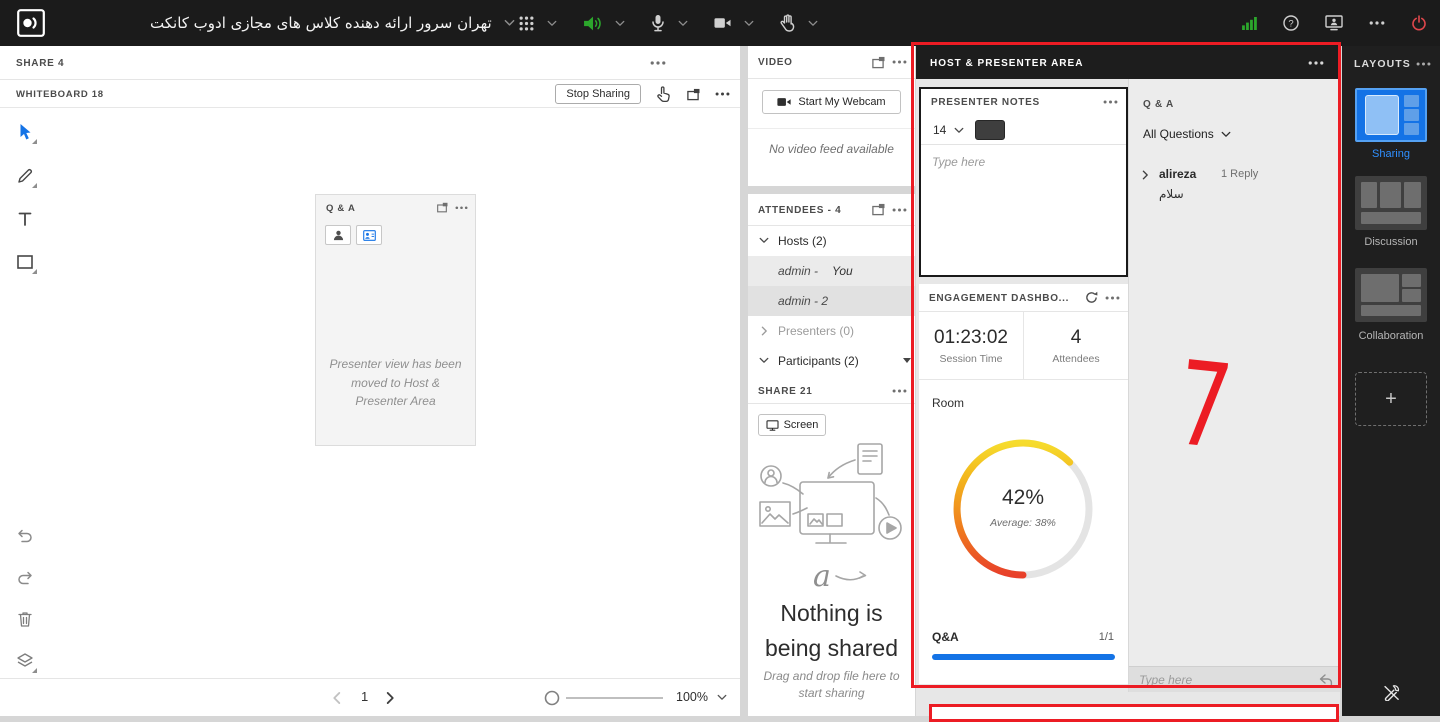 This screenshot has width=1440, height=722. What do you see at coordinates (598, 94) in the screenshot?
I see `stop-sharing-button: Stop Sharing` at bounding box center [598, 94].